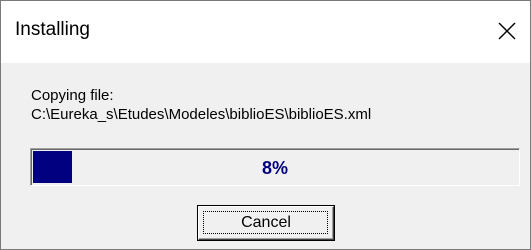 This screenshot has width=531, height=250. I want to click on progress-bar: 8%, so click(275, 167).